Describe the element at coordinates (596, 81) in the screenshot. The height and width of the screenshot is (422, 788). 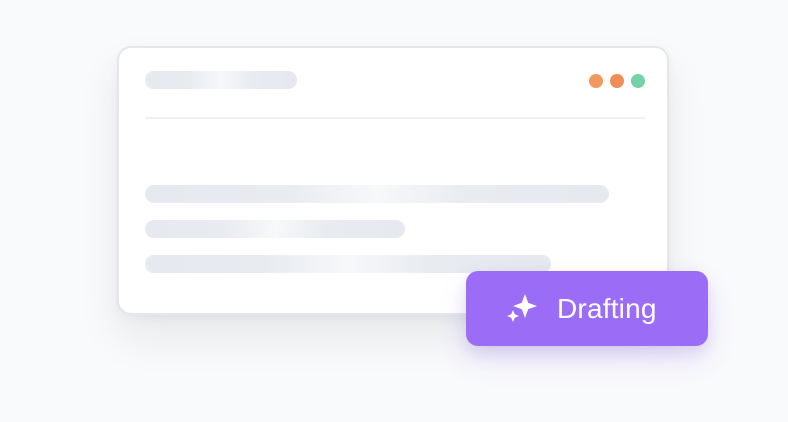
I see `window-dot-orange` at that location.